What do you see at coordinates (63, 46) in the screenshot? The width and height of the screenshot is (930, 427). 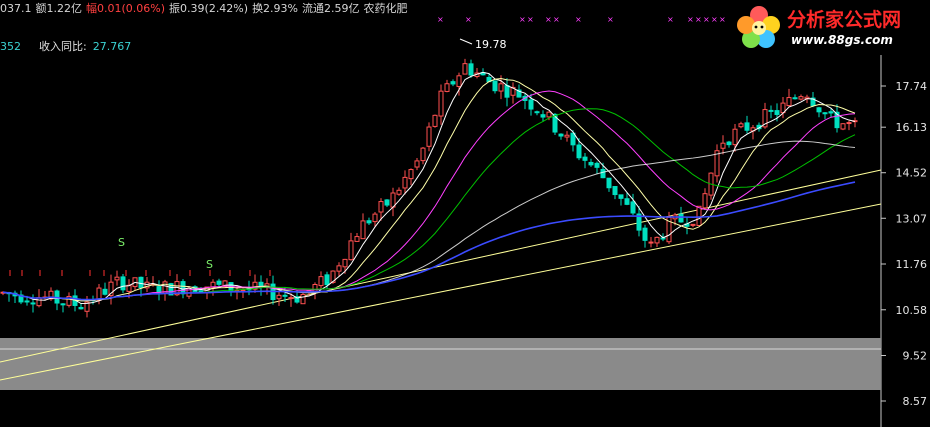 I see `indicator-name: 收入同比:` at bounding box center [63, 46].